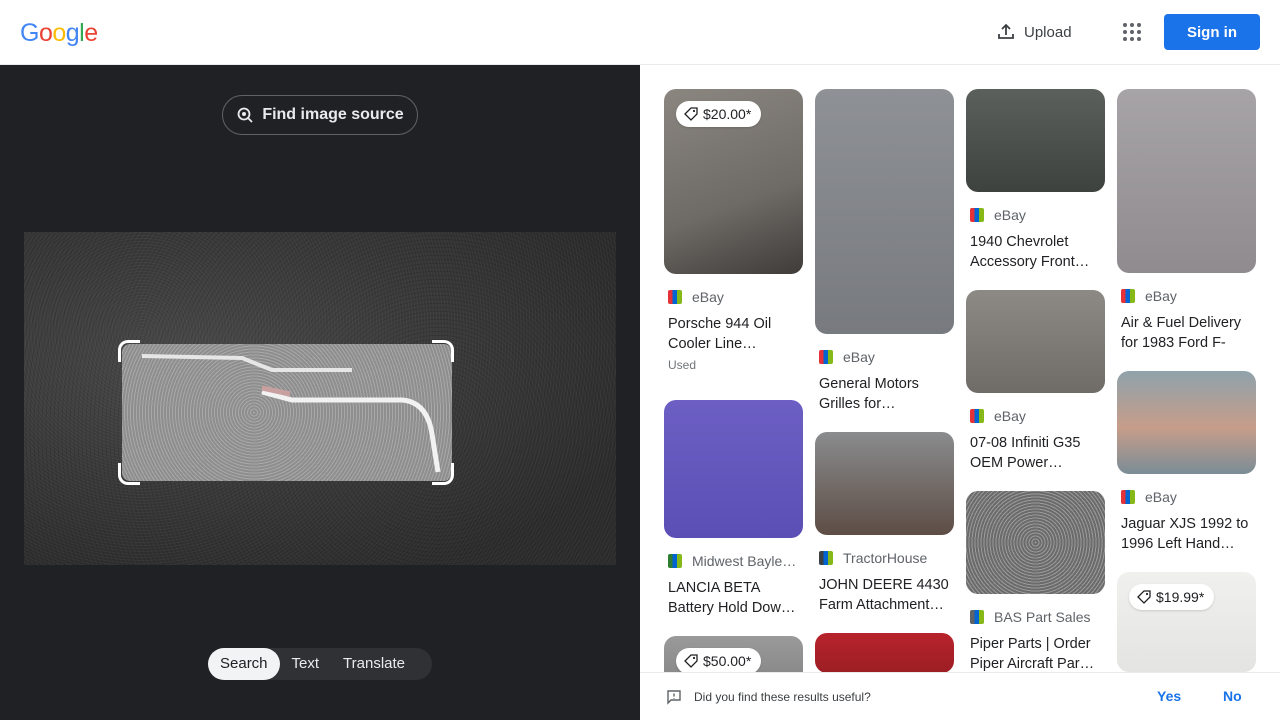 Image resolution: width=1280 pixels, height=720 pixels. I want to click on price-label: $19.99*, so click(1180, 597).